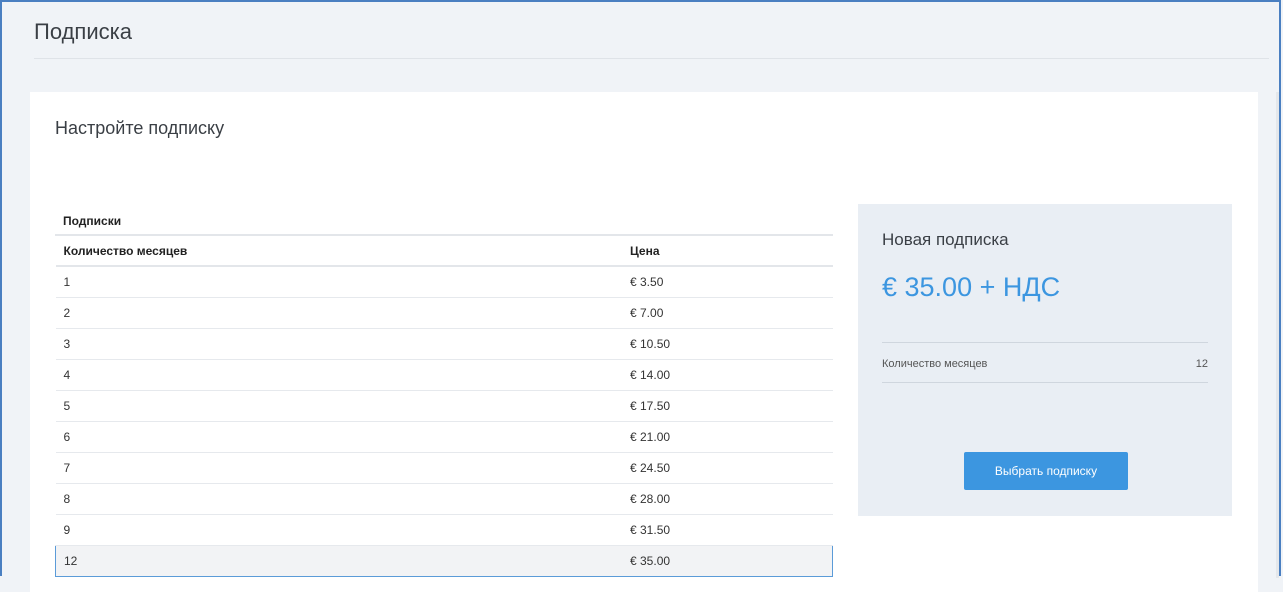 Image resolution: width=1283 pixels, height=592 pixels. Describe the element at coordinates (338, 561) in the screenshot. I see `cell-months: 12` at that location.